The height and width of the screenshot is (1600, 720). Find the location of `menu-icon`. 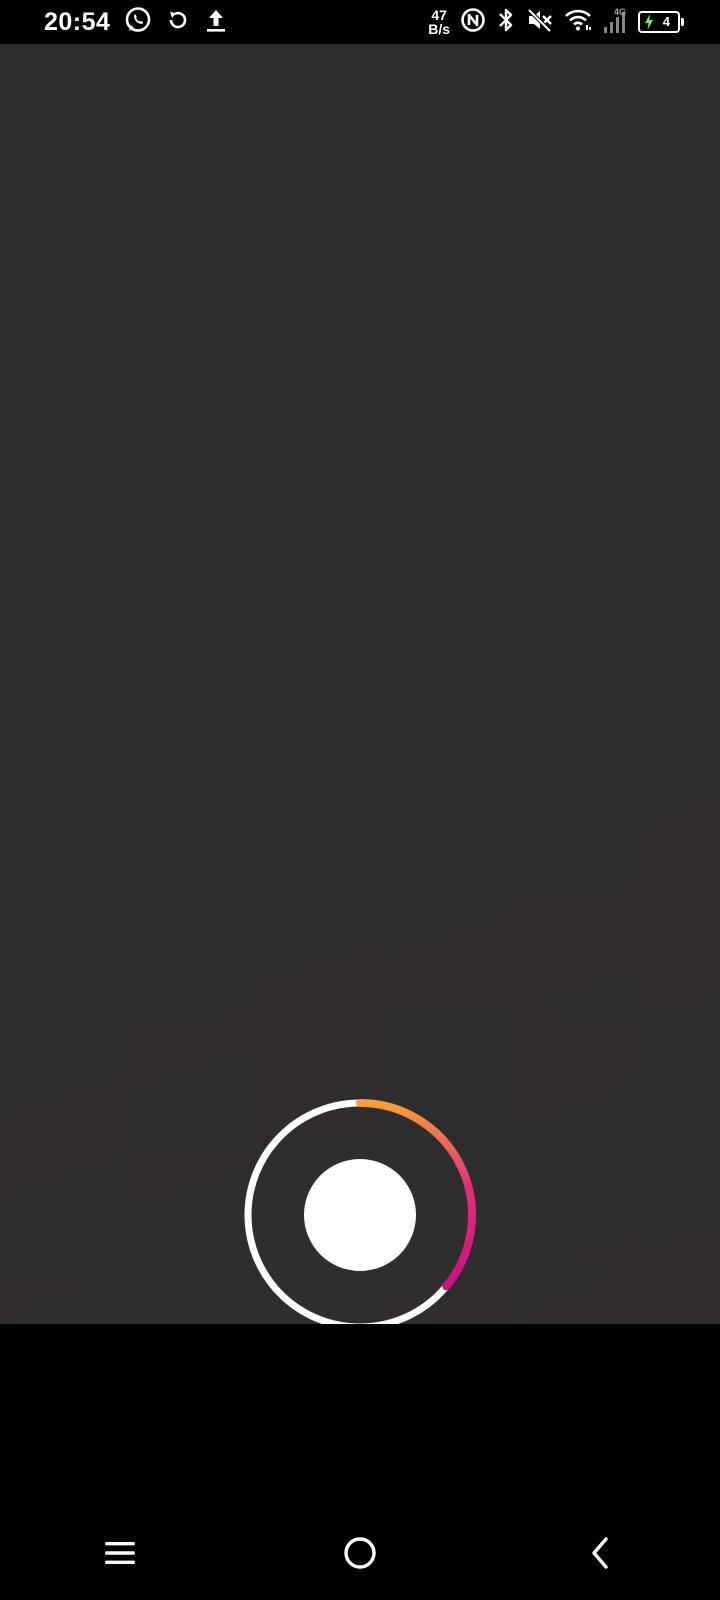

menu-icon is located at coordinates (120, 1555).